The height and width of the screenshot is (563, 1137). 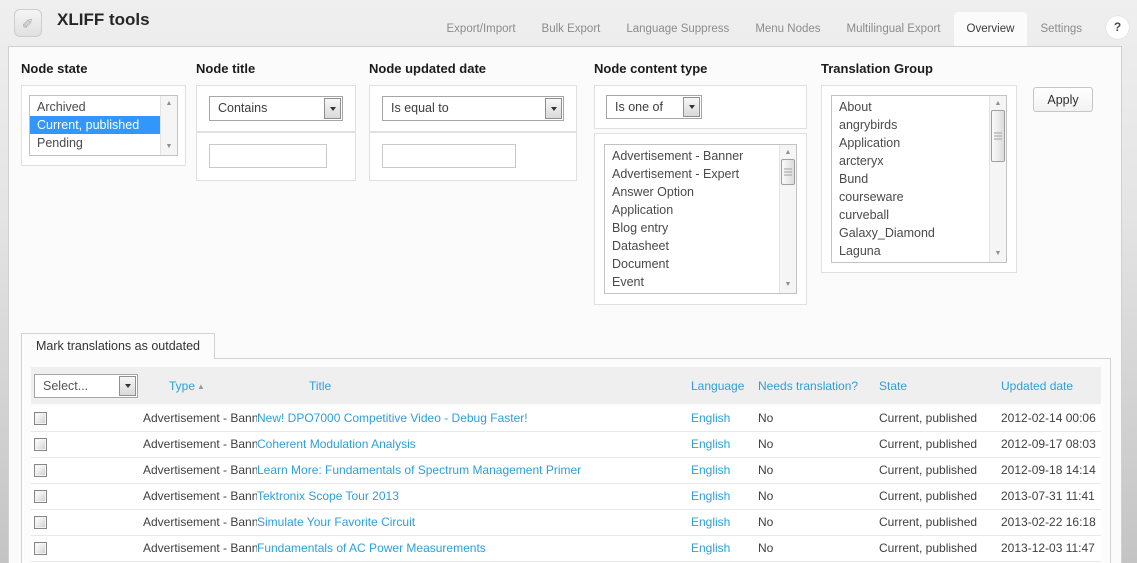 What do you see at coordinates (910, 125) in the screenshot?
I see `listbox-option: angrybirds` at bounding box center [910, 125].